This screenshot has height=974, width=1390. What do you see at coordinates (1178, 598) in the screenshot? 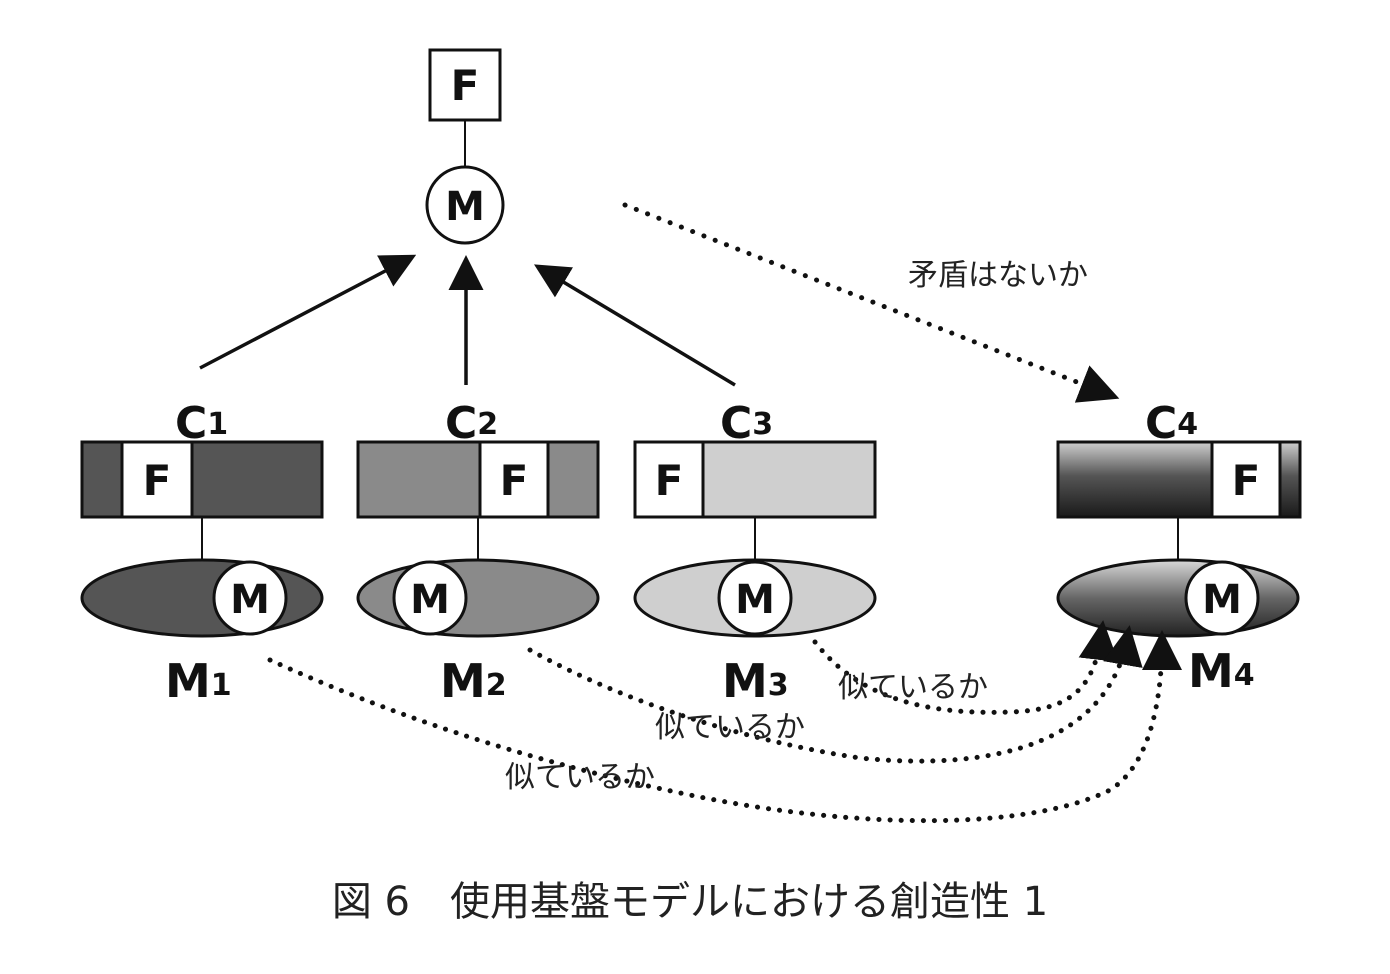
I see `c4-meaning-ellipse` at bounding box center [1178, 598].